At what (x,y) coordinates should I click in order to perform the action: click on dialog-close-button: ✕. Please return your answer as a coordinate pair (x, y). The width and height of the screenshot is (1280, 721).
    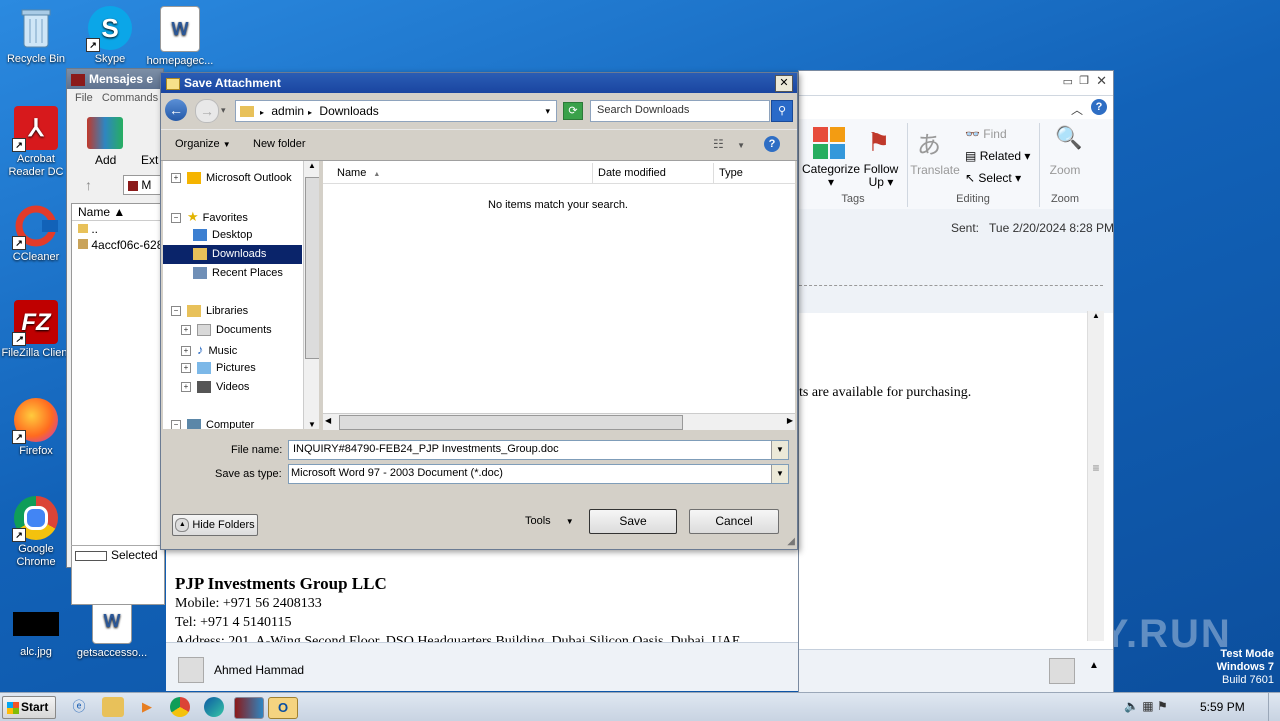
    Looking at the image, I should click on (784, 83).